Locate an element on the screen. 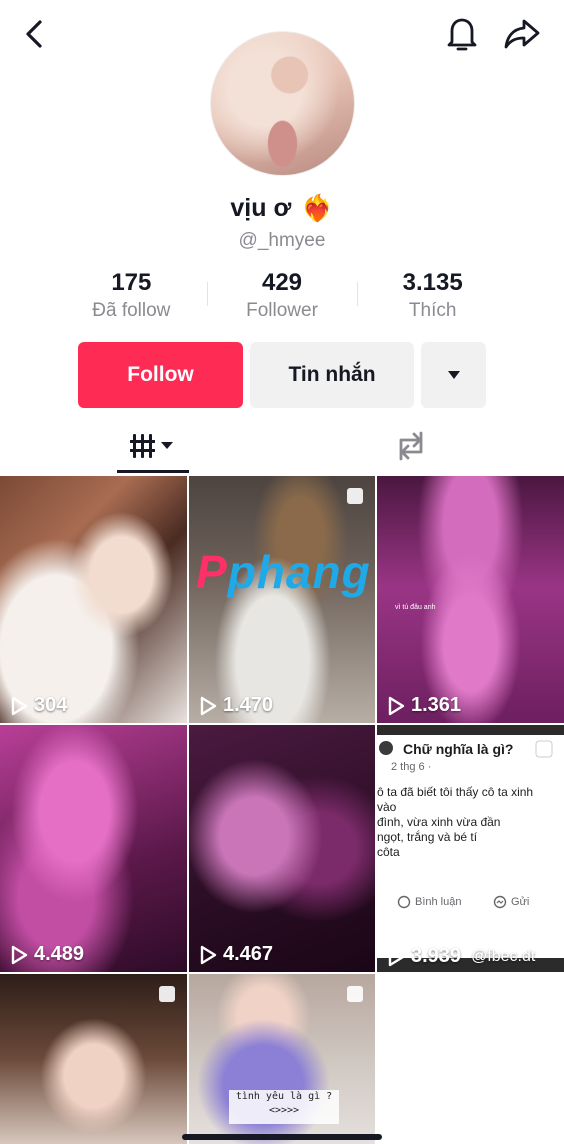  profile-avatar is located at coordinates (282, 103).